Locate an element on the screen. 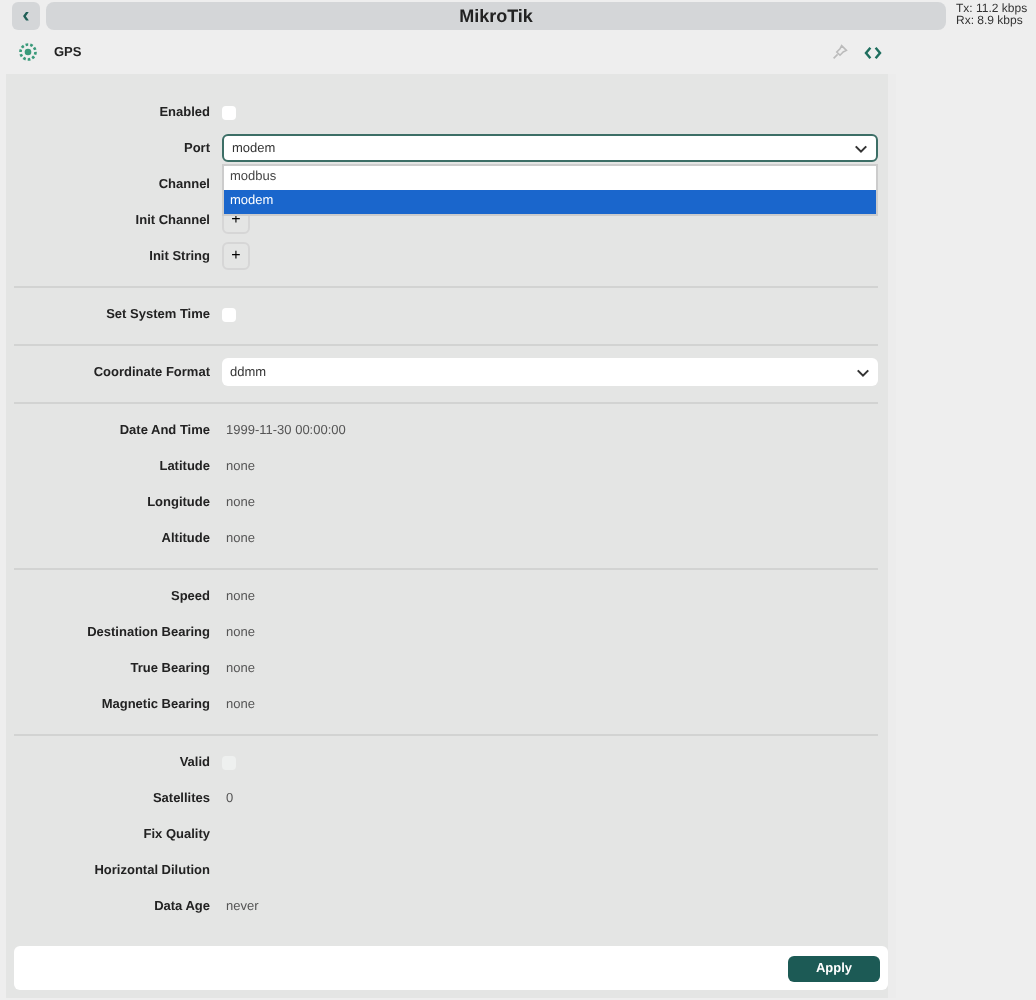  settings-icon is located at coordinates (28, 52).